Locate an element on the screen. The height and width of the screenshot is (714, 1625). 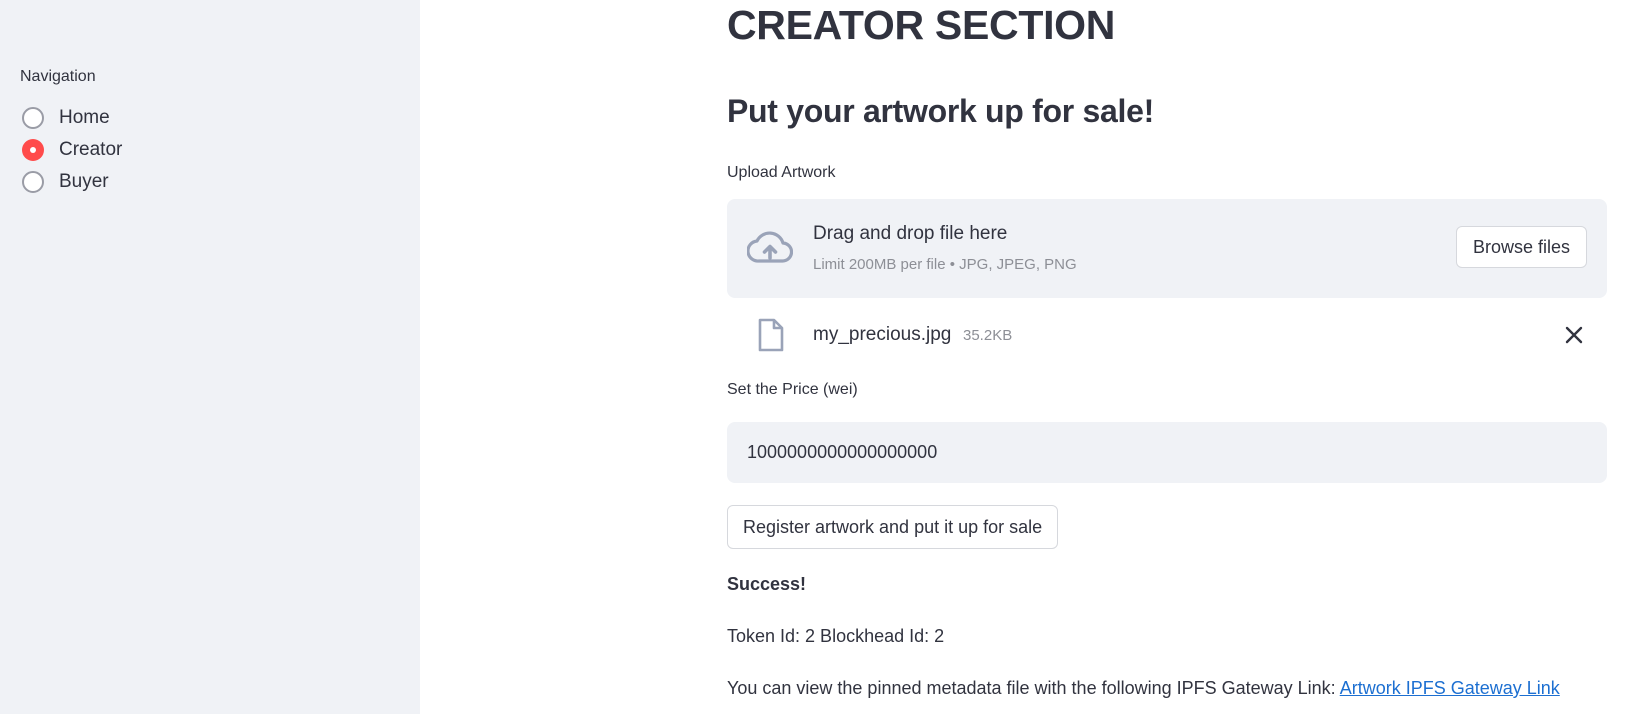
nav-option-label: Creator is located at coordinates (91, 149).